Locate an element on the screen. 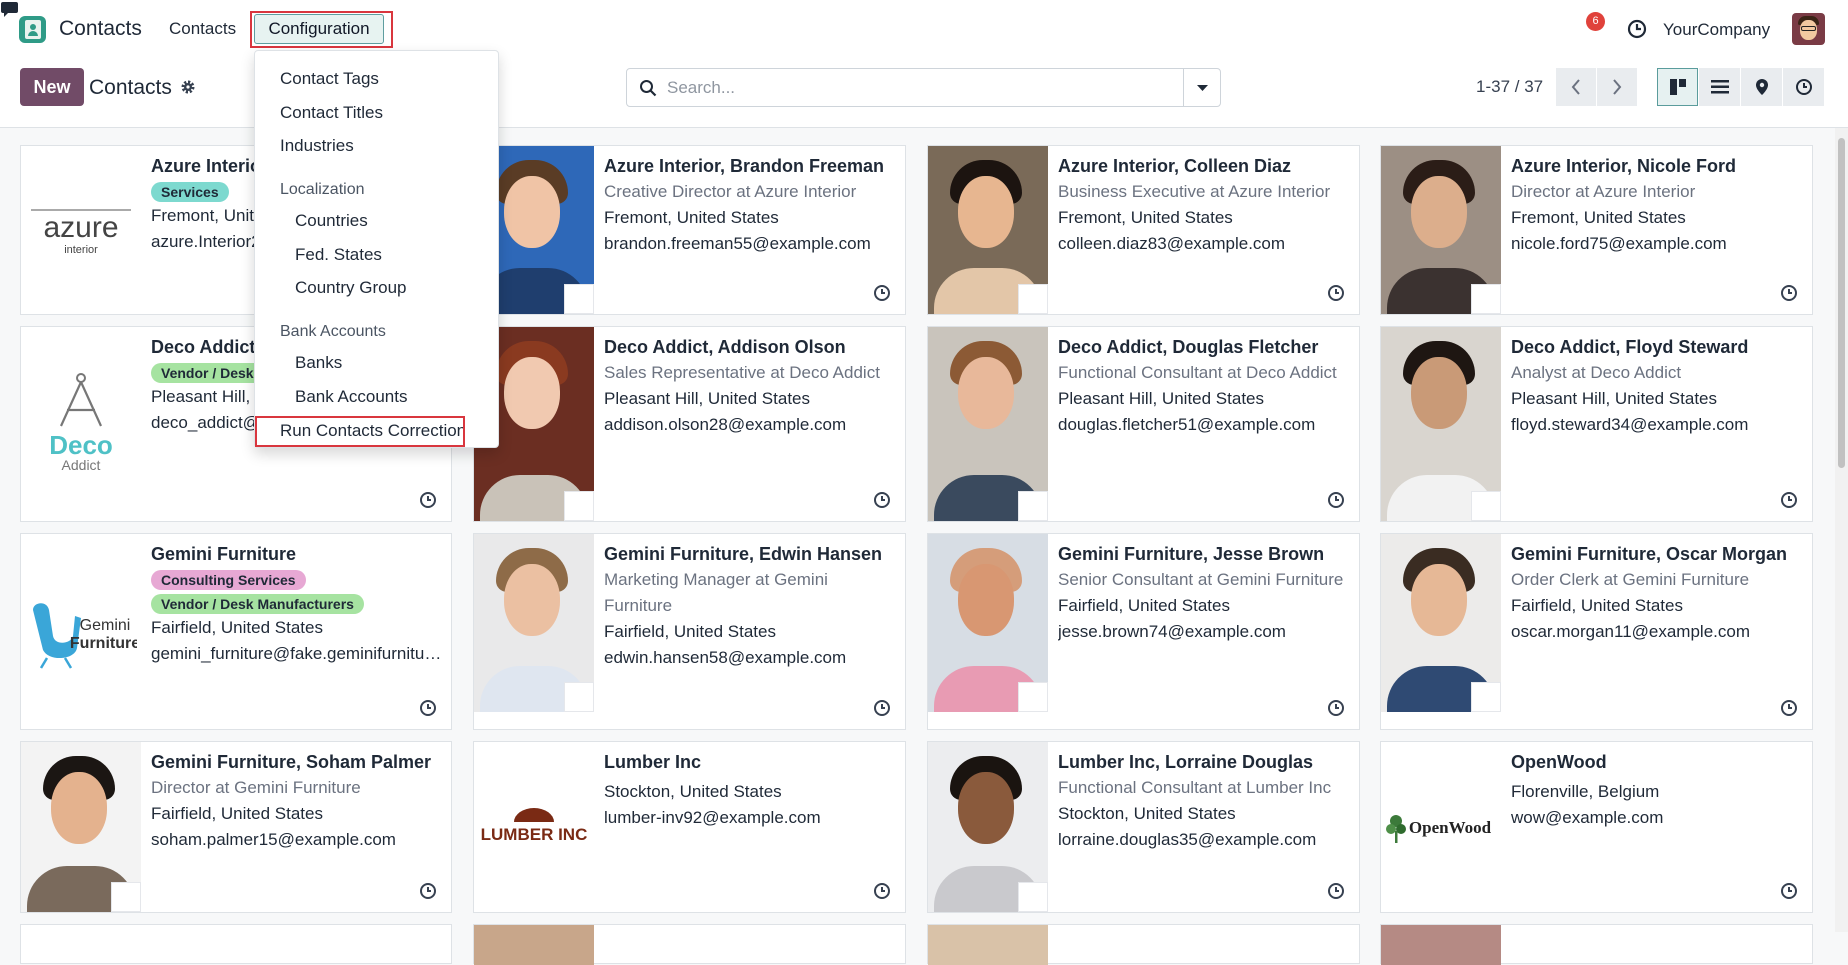  contact-location: Pleasant Hill, United States is located at coordinates (707, 398).